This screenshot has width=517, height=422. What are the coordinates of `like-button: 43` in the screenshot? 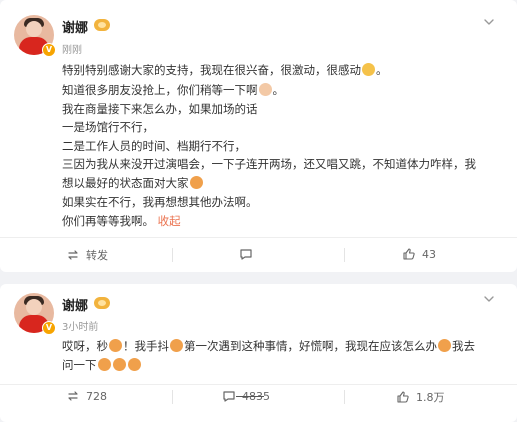 It's located at (419, 254).